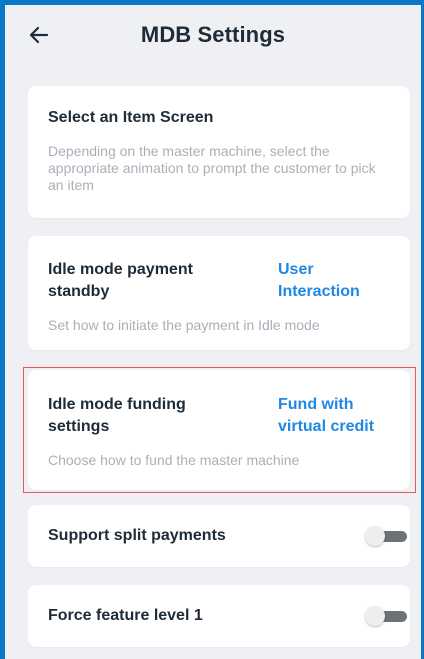  I want to click on page-title: MDB Settings, so click(213, 34).